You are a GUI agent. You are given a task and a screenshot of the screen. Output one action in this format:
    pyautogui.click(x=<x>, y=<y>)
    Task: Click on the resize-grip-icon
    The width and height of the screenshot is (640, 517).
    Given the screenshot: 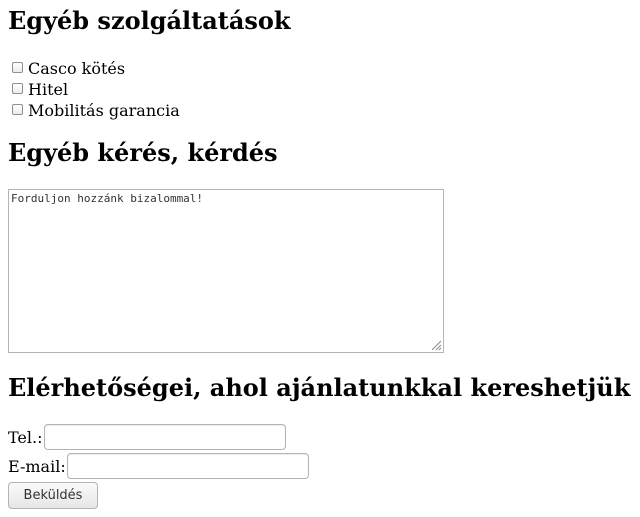 What is the action you would take?
    pyautogui.click(x=436, y=345)
    